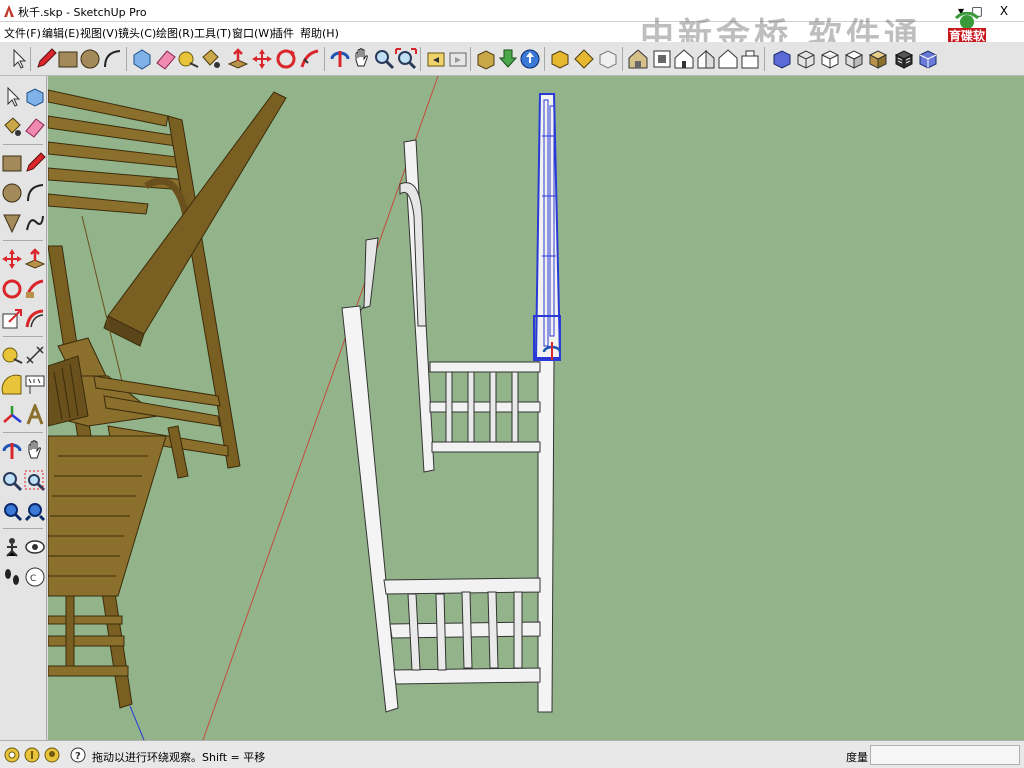  Describe the element at coordinates (928, 59) in the screenshot. I see `style-xray-icon` at that location.